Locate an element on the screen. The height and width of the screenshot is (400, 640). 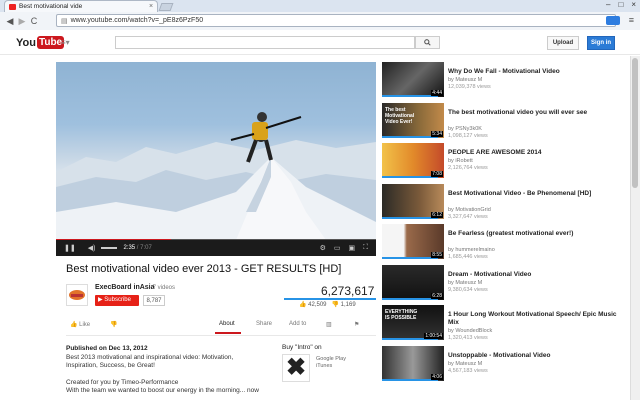
signin-button: Sign in is located at coordinates (601, 43).